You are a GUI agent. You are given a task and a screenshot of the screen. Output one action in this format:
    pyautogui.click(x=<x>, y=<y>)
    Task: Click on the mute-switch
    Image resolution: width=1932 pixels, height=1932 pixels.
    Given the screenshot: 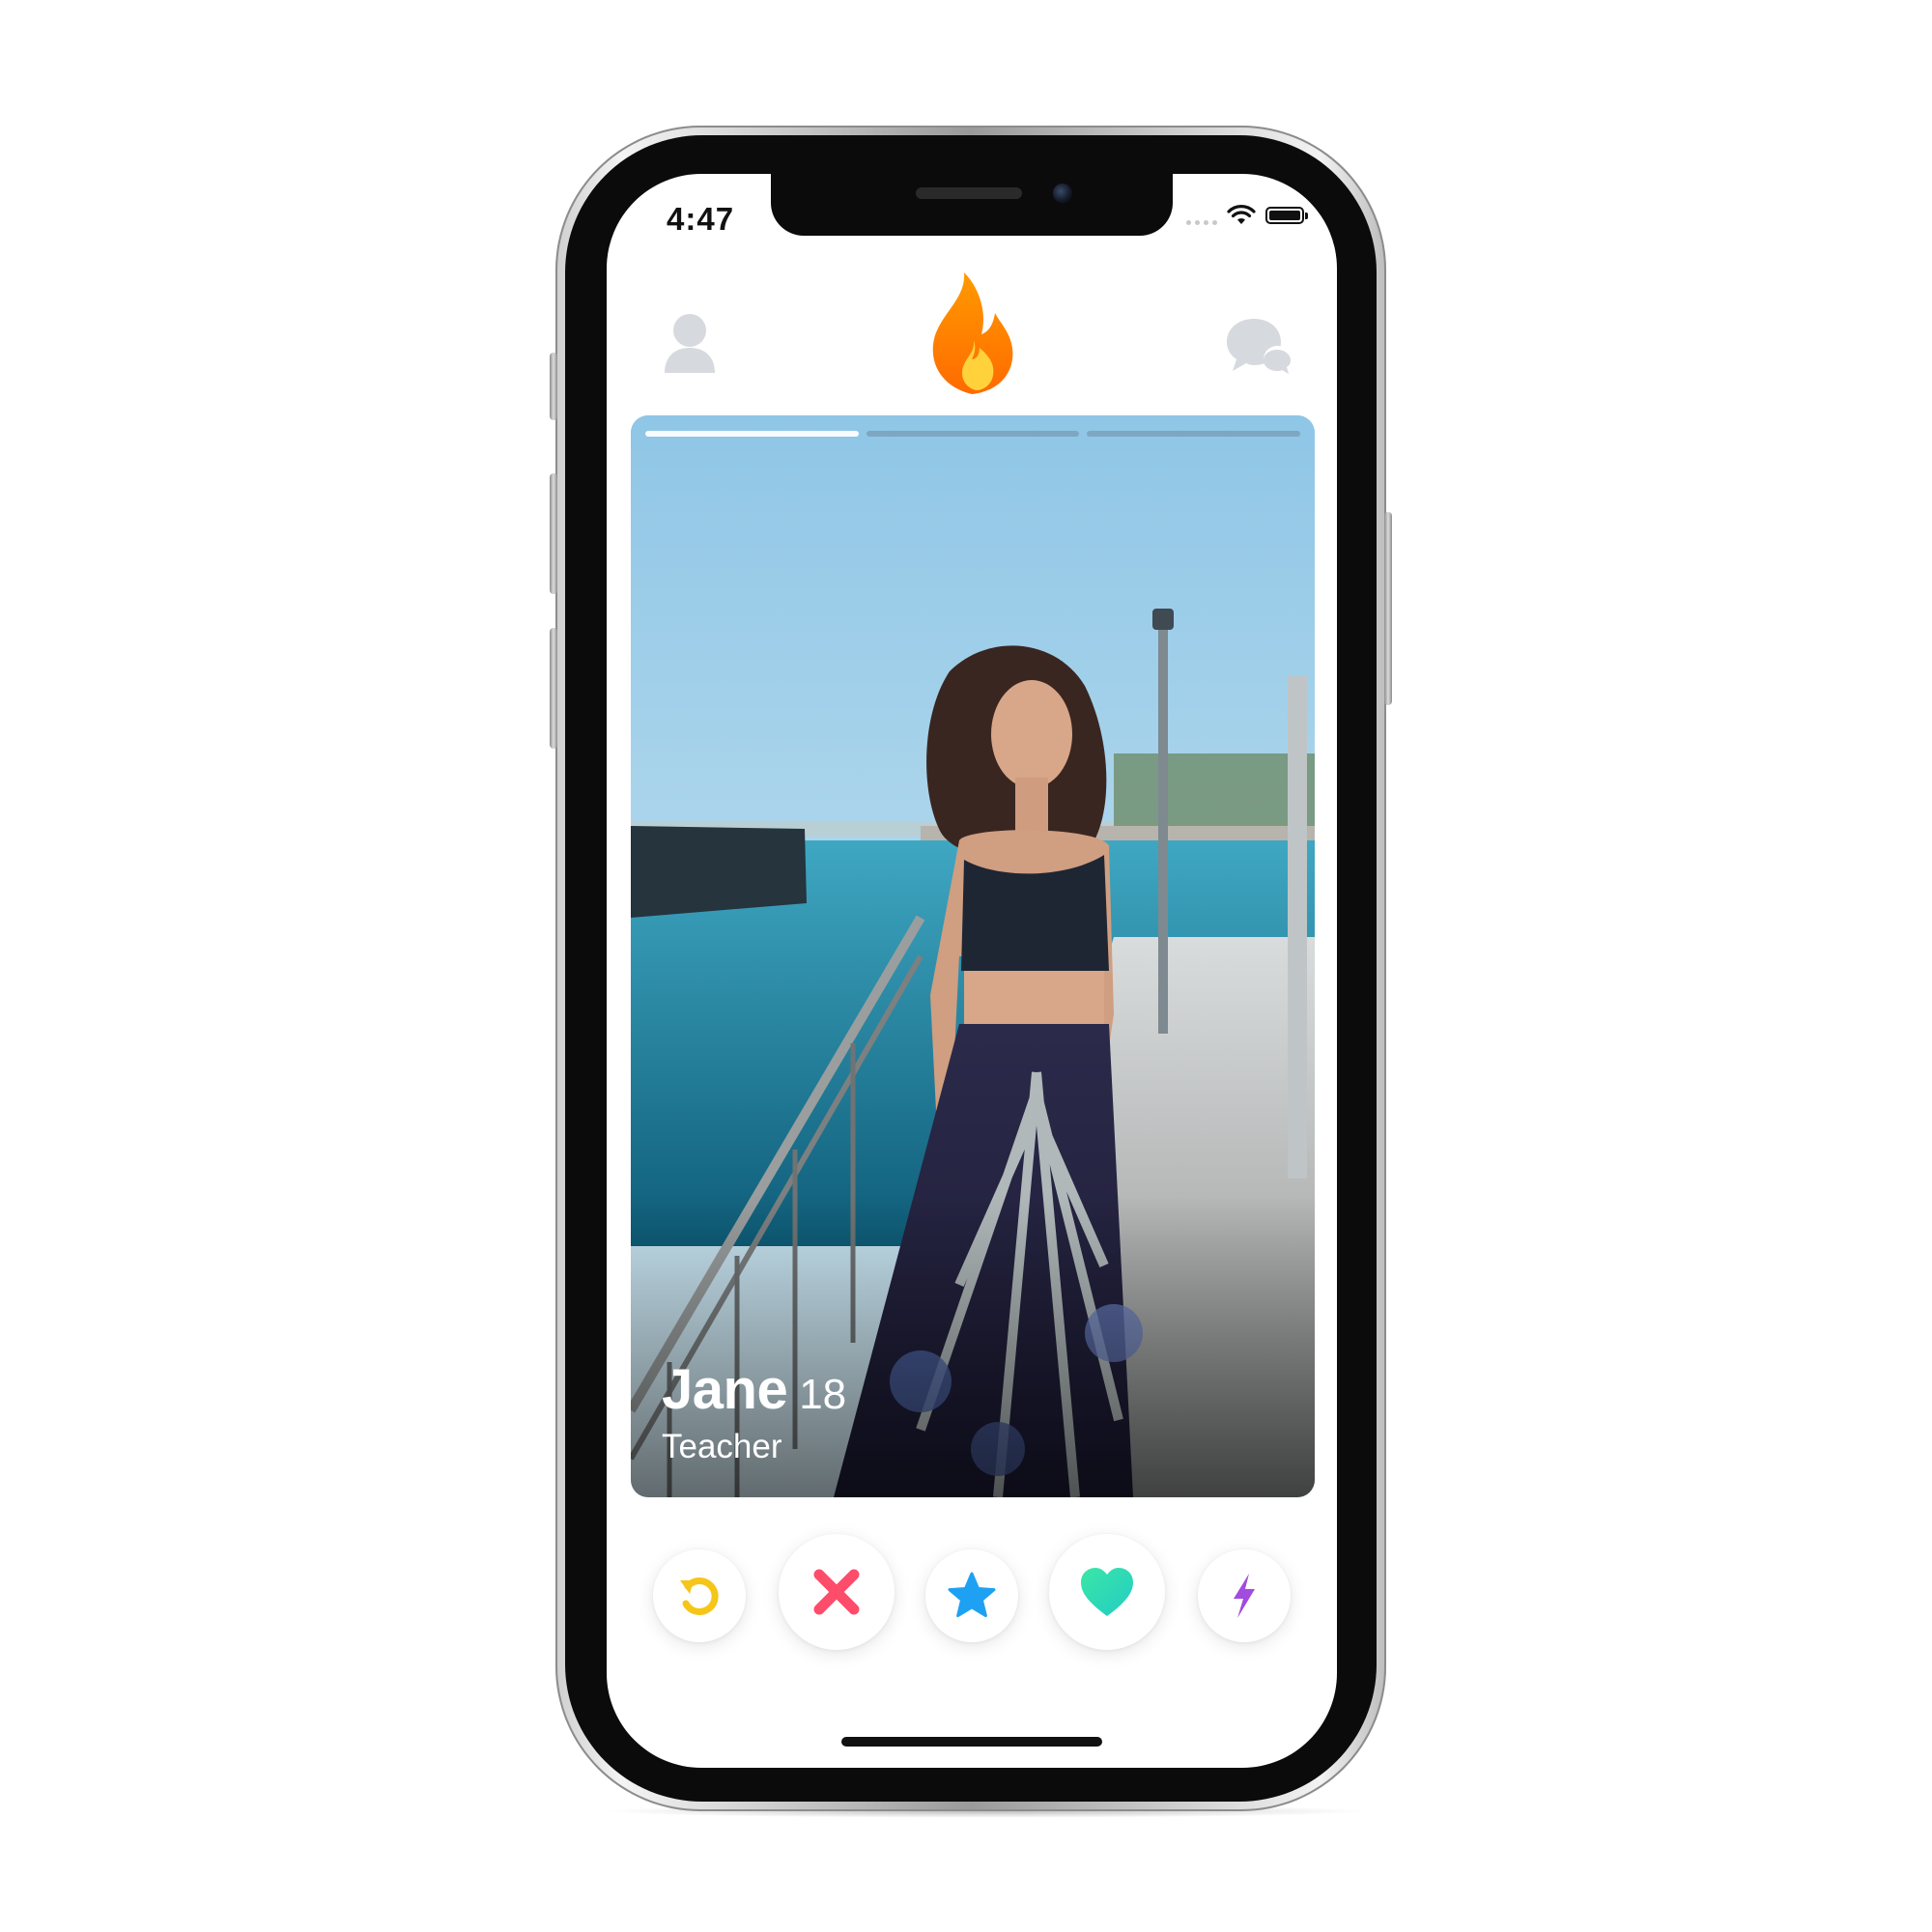 What is the action you would take?
    pyautogui.click(x=553, y=386)
    